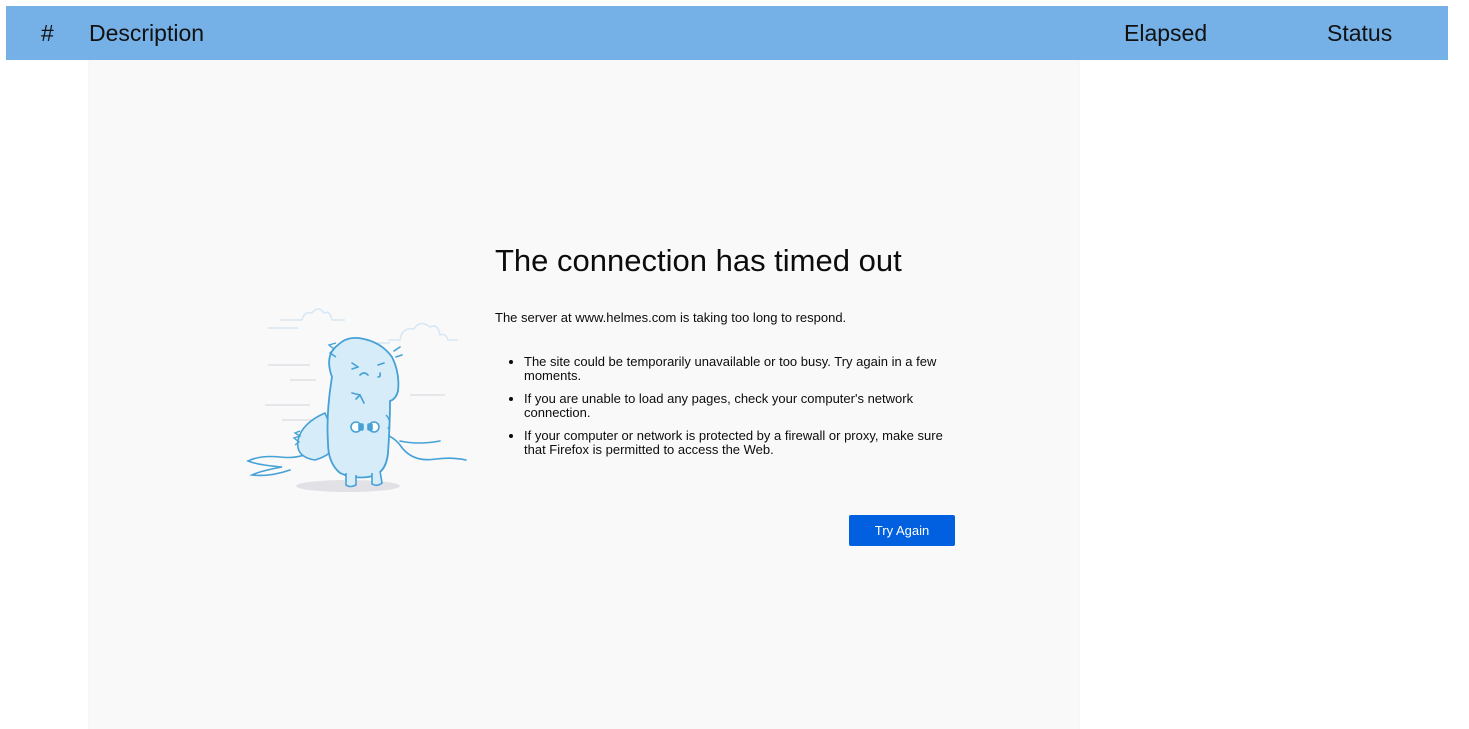 This screenshot has height=729, width=1469. What do you see at coordinates (698, 260) in the screenshot?
I see `error-title: The connection has timed out` at bounding box center [698, 260].